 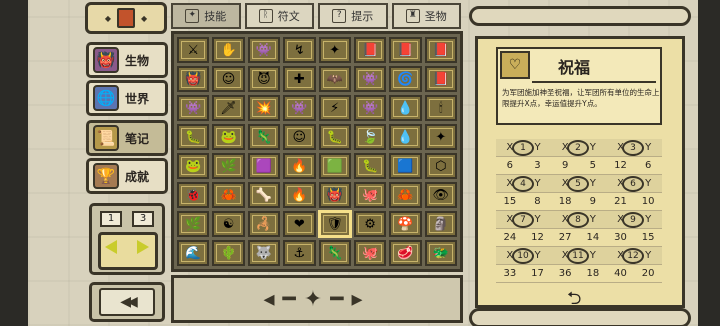 I want to click on level-number: 3, so click(x=633, y=148).